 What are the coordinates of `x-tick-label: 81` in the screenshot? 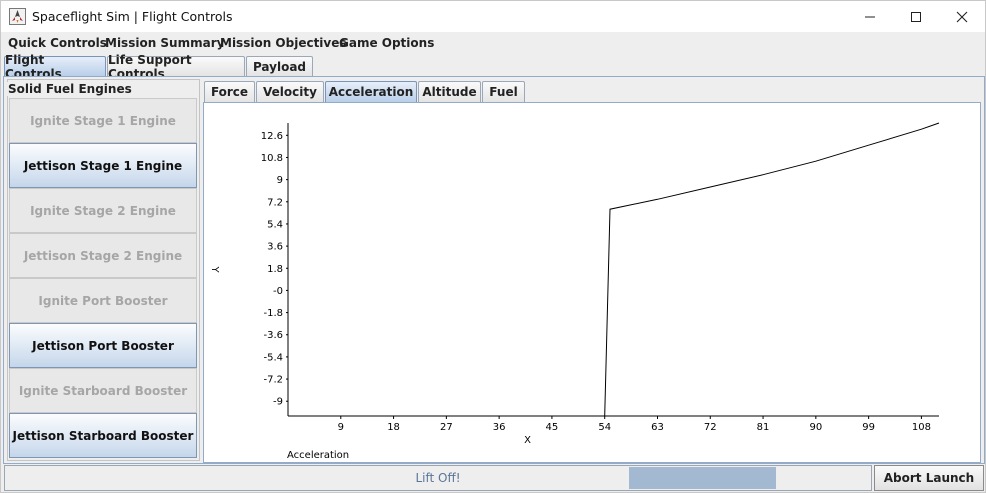 It's located at (763, 427).